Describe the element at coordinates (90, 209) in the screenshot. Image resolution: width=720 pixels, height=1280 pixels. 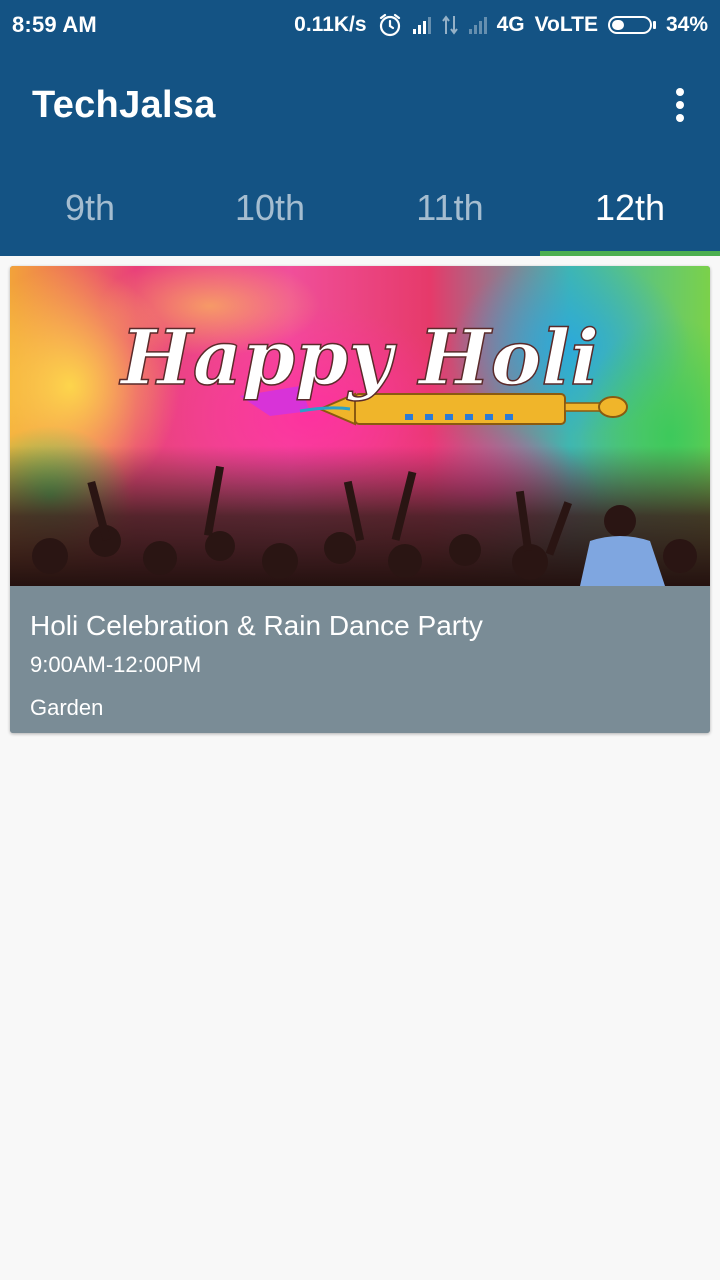
I see `tab-9th: 9th` at that location.